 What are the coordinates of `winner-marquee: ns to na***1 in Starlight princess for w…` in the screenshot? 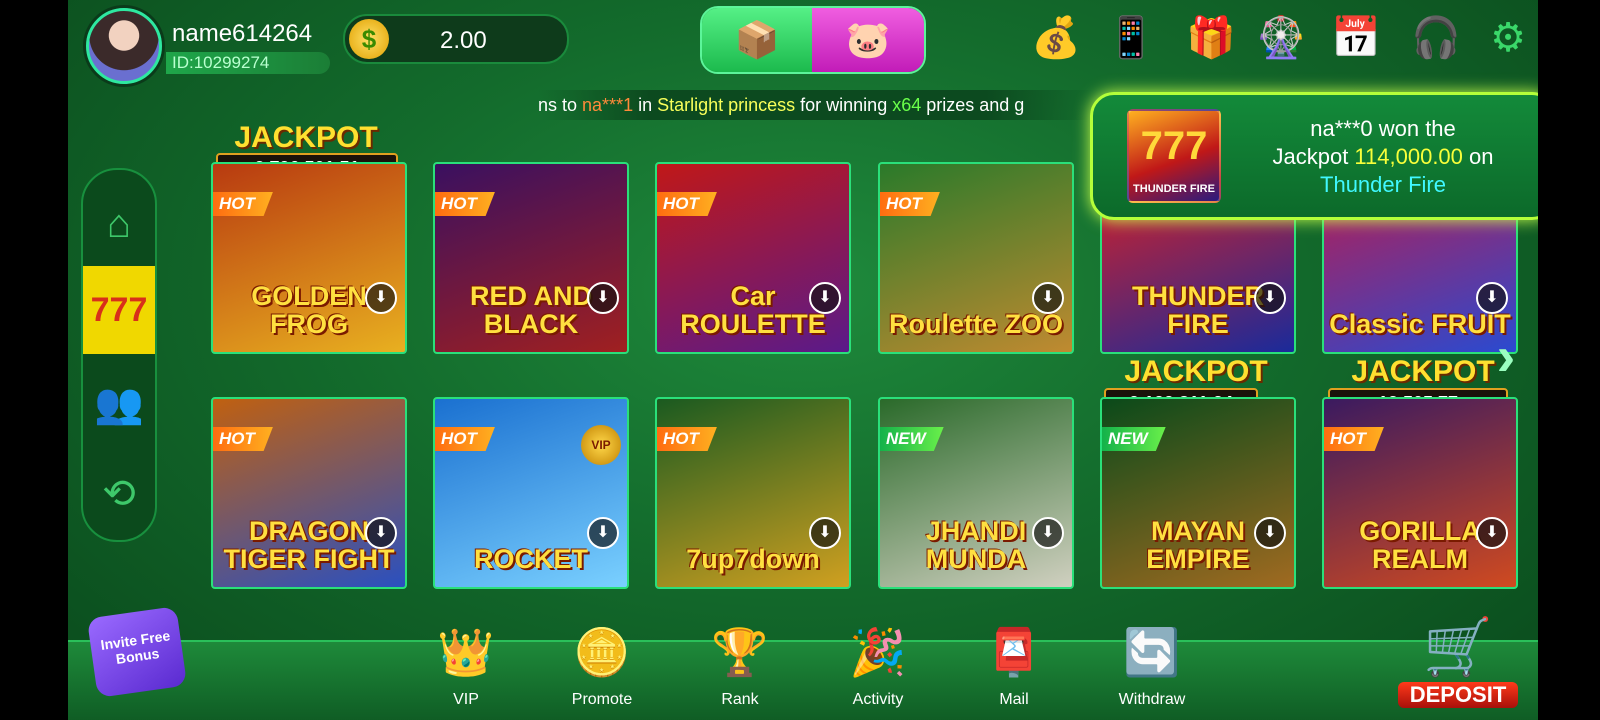 It's located at (818, 105).